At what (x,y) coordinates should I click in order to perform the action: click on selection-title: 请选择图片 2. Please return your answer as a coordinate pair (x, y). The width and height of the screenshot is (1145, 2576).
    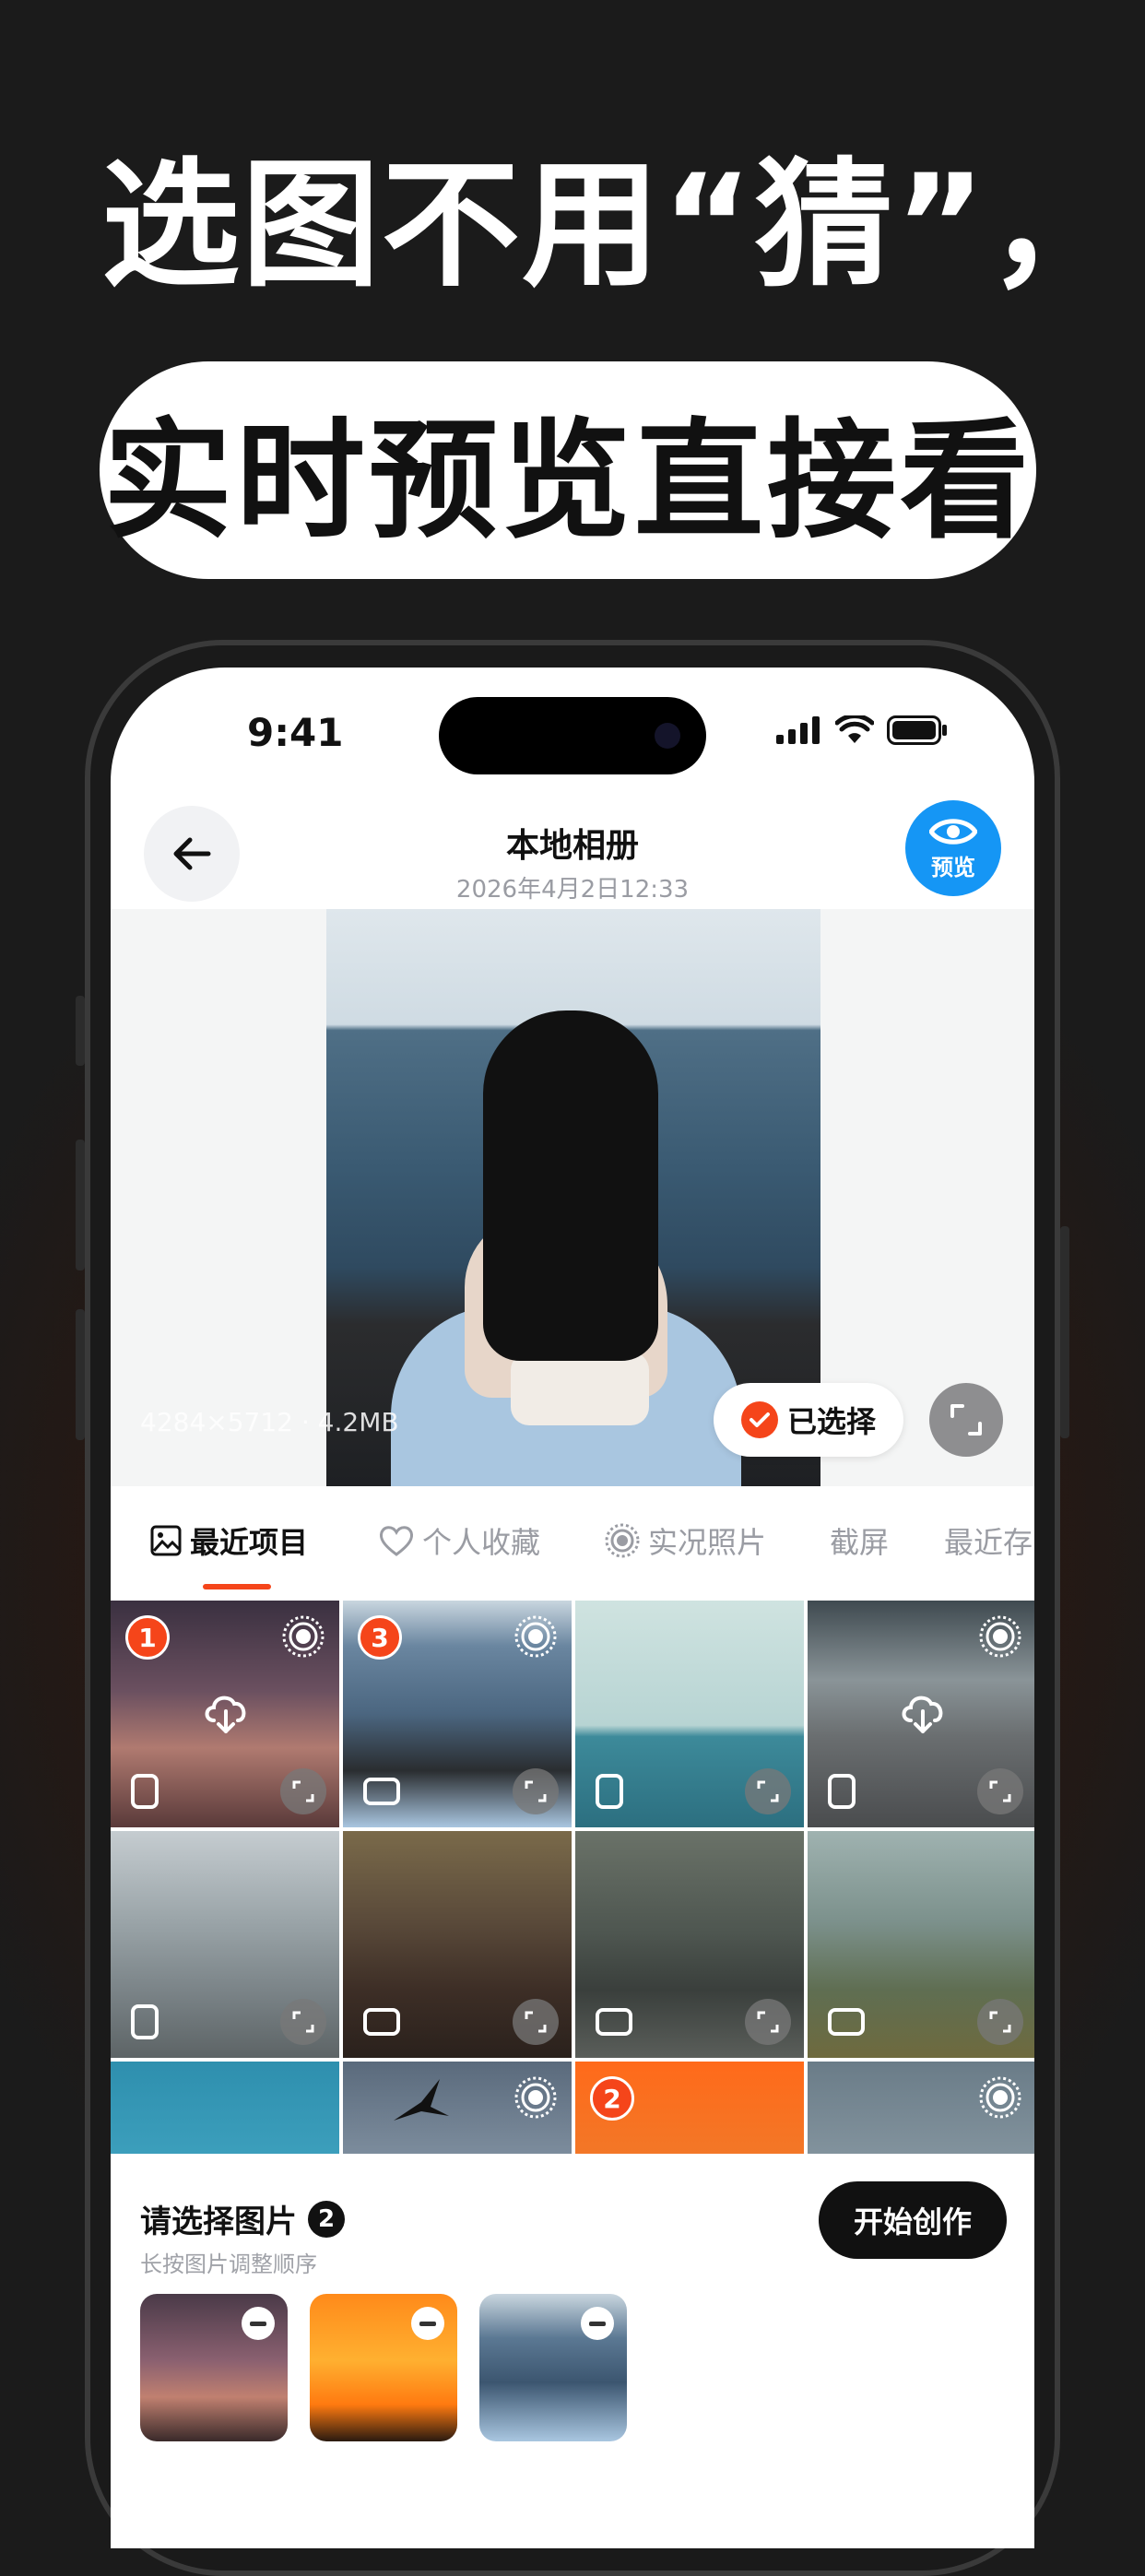
    Looking at the image, I should click on (242, 2218).